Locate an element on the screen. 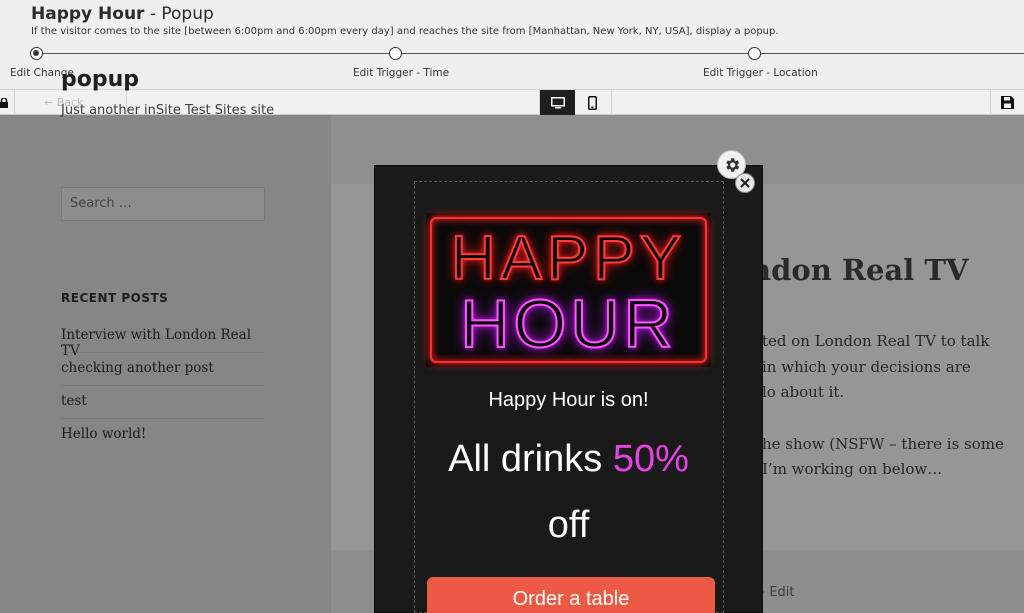 The image size is (1024, 613). happy-hour-neon-image: HAPPY HOUR is located at coordinates (568, 290).